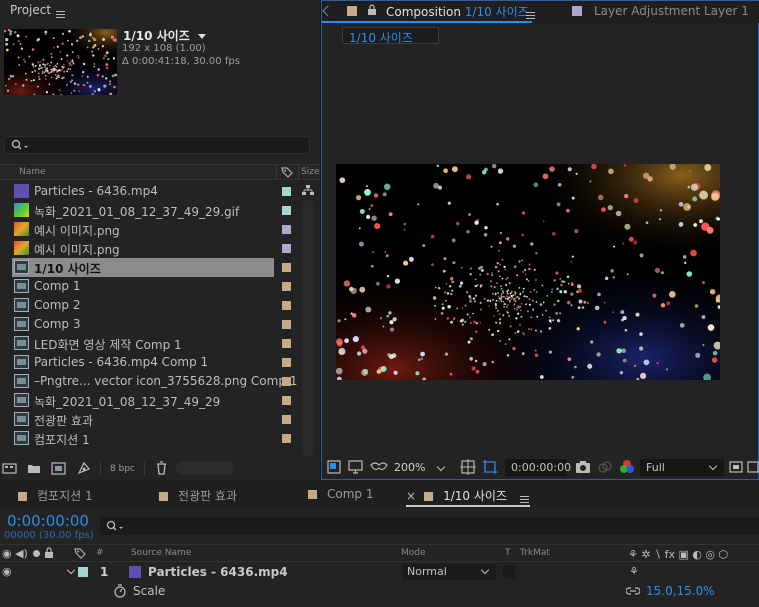  What do you see at coordinates (21, 553) in the screenshot?
I see `audio-switch-icon: ◀)` at bounding box center [21, 553].